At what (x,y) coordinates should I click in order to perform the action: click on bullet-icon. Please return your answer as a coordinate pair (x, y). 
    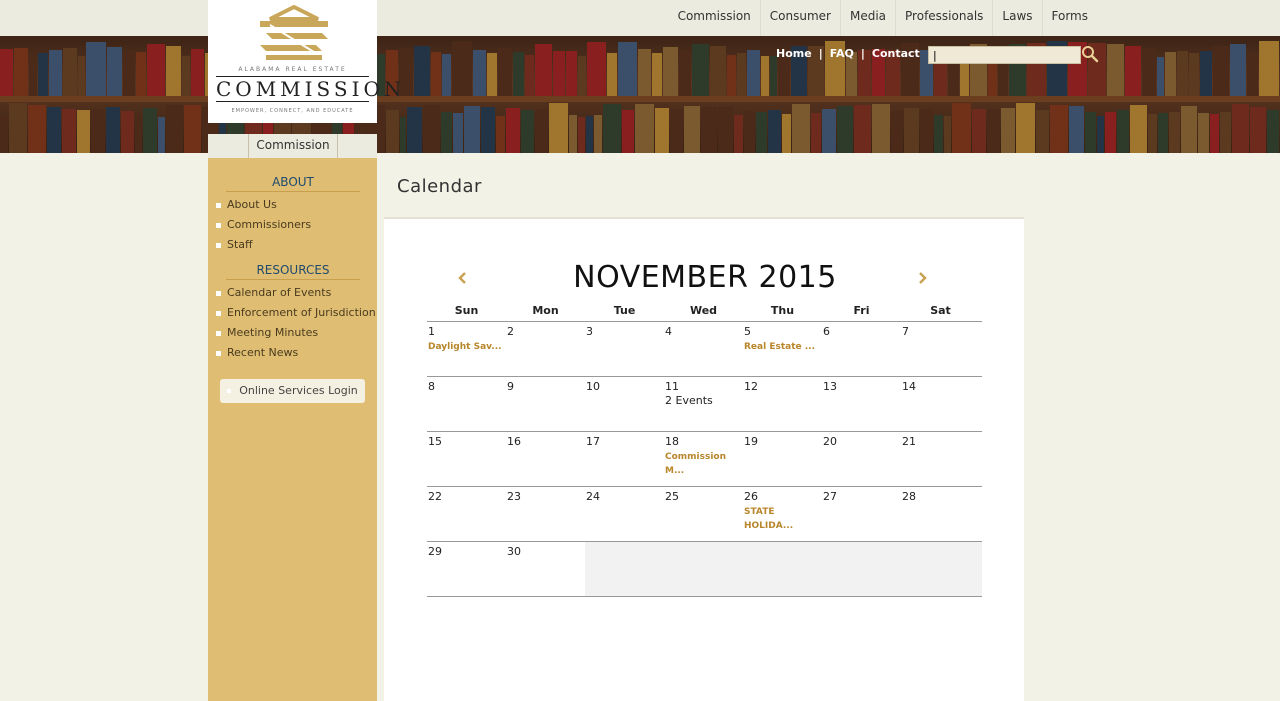
    Looking at the image, I should click on (218, 293).